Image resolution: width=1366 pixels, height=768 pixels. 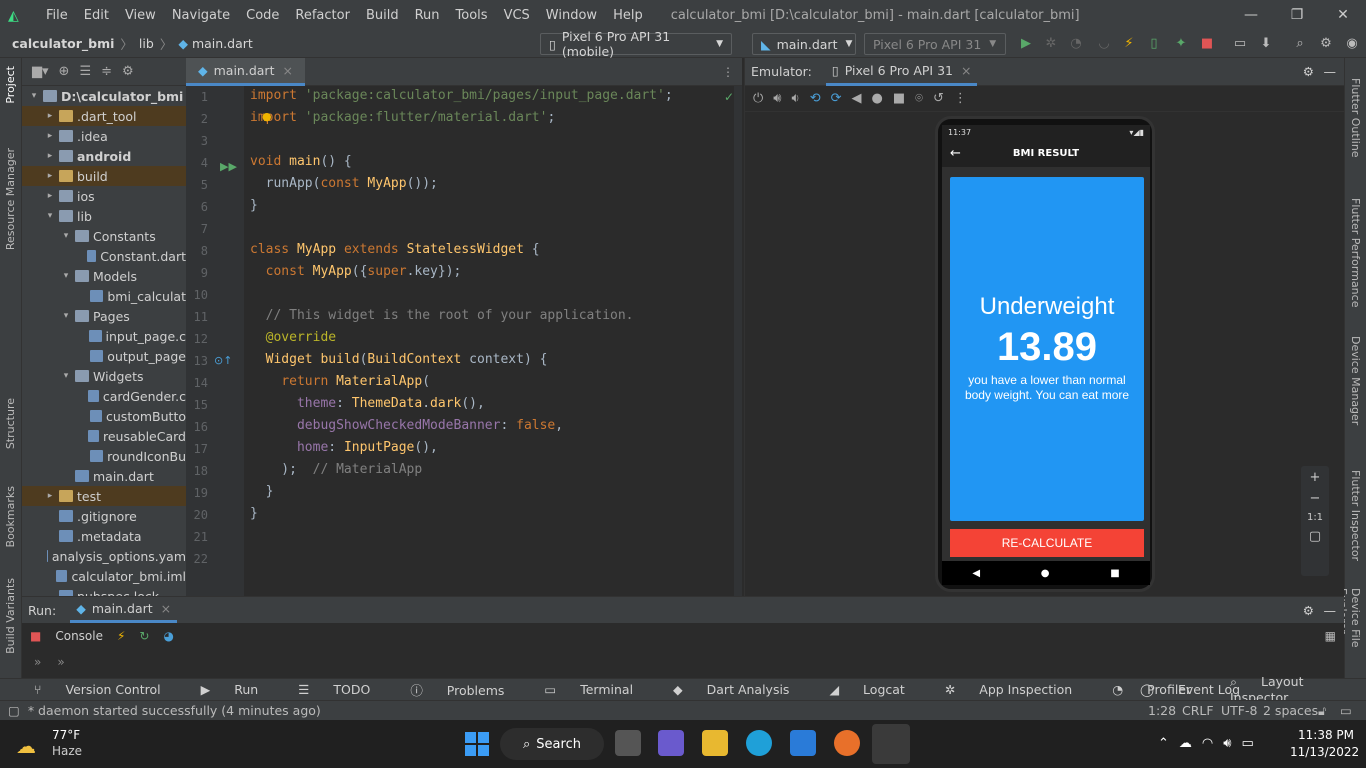 What do you see at coordinates (1047, 543) in the screenshot?
I see `recalculate-button: RE-CALCULATE` at bounding box center [1047, 543].